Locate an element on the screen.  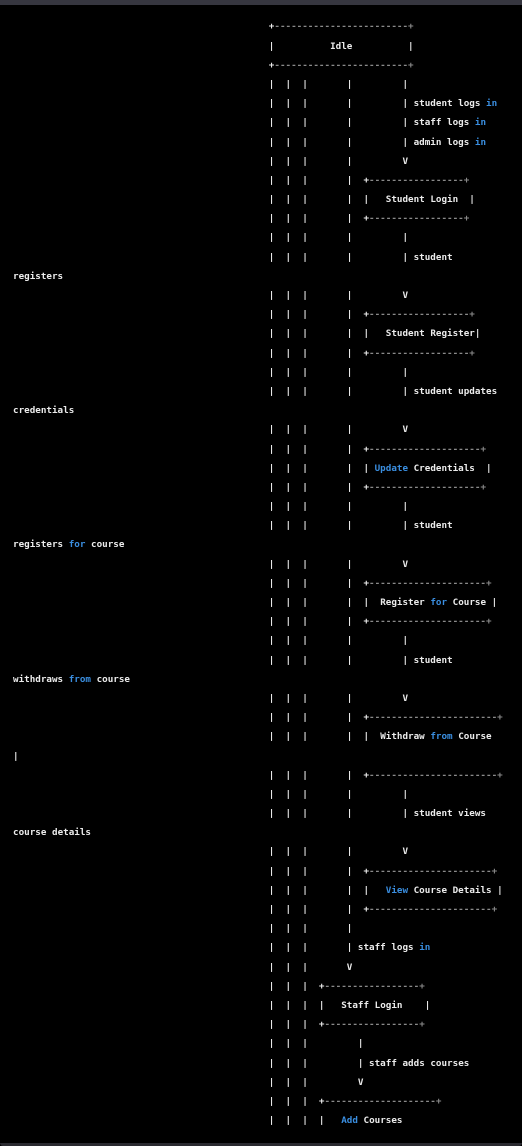
connector: | | | + is located at coordinates (296, 986).